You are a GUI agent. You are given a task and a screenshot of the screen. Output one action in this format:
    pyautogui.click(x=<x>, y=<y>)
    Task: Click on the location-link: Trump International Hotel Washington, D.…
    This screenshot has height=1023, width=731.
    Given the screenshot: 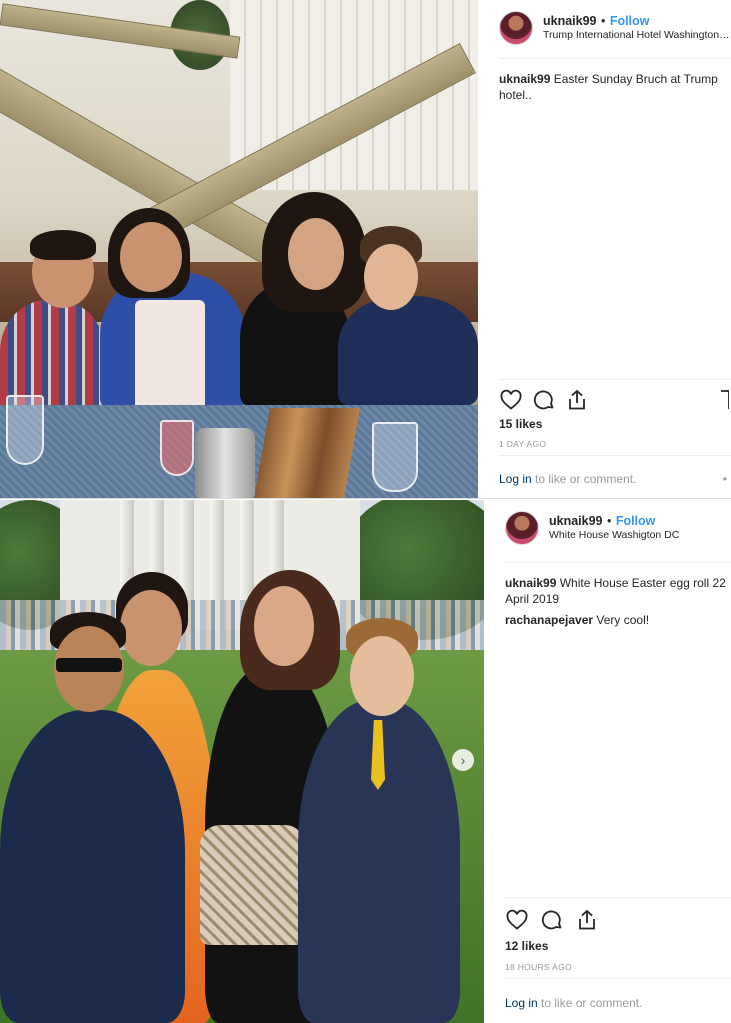 What is the action you would take?
    pyautogui.click(x=637, y=35)
    